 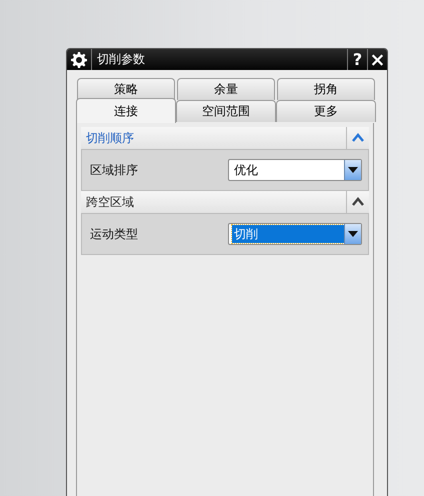 I want to click on help-button: ?, so click(x=357, y=59).